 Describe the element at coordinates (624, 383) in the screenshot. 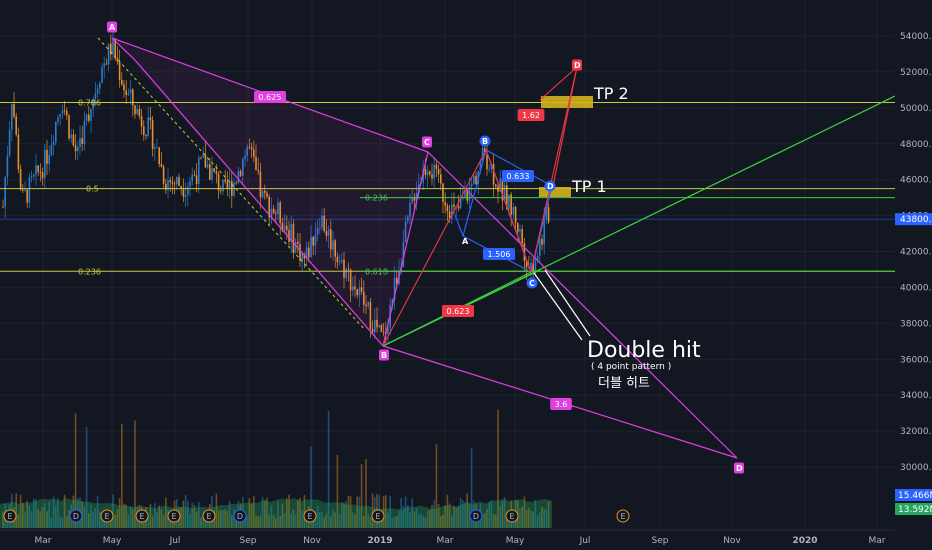

I see `annotation-korean: 더블 히트` at that location.